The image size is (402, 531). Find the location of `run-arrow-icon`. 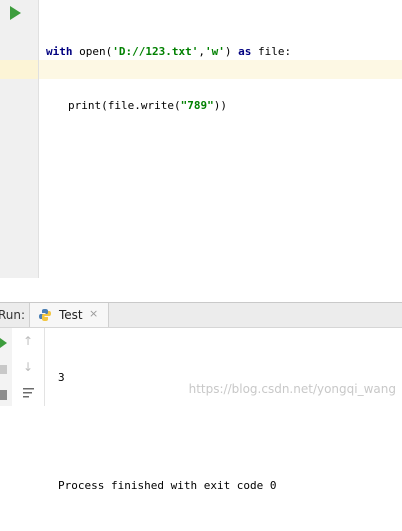

run-arrow-icon is located at coordinates (15, 13).